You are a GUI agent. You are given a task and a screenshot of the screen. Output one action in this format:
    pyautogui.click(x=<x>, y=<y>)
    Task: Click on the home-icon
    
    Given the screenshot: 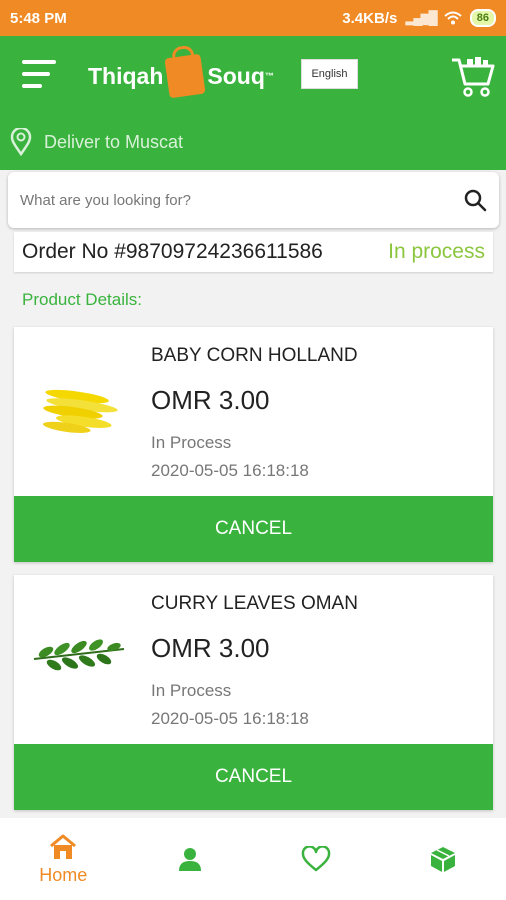 What is the action you would take?
    pyautogui.click(x=63, y=846)
    